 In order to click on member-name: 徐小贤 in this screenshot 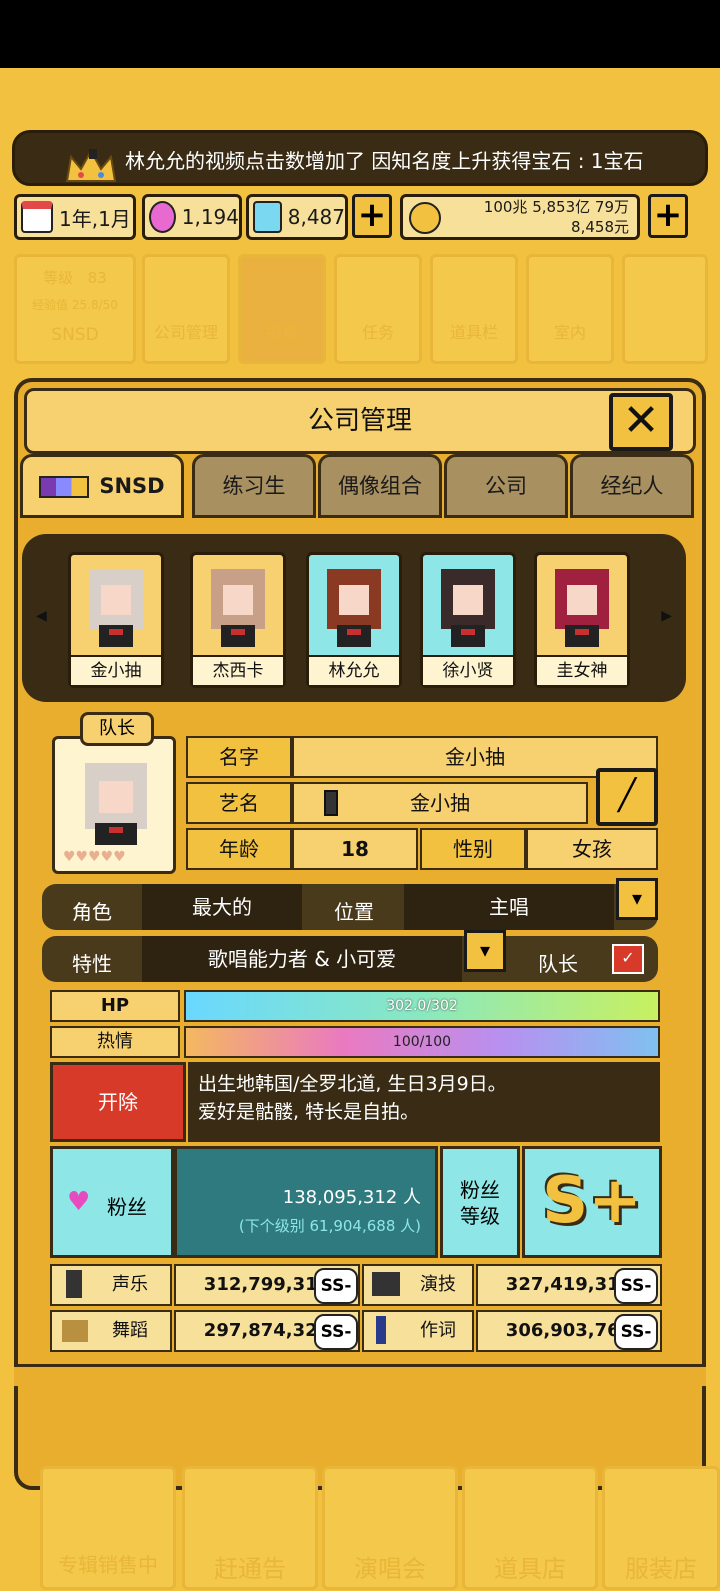, I will do `click(468, 670)`.